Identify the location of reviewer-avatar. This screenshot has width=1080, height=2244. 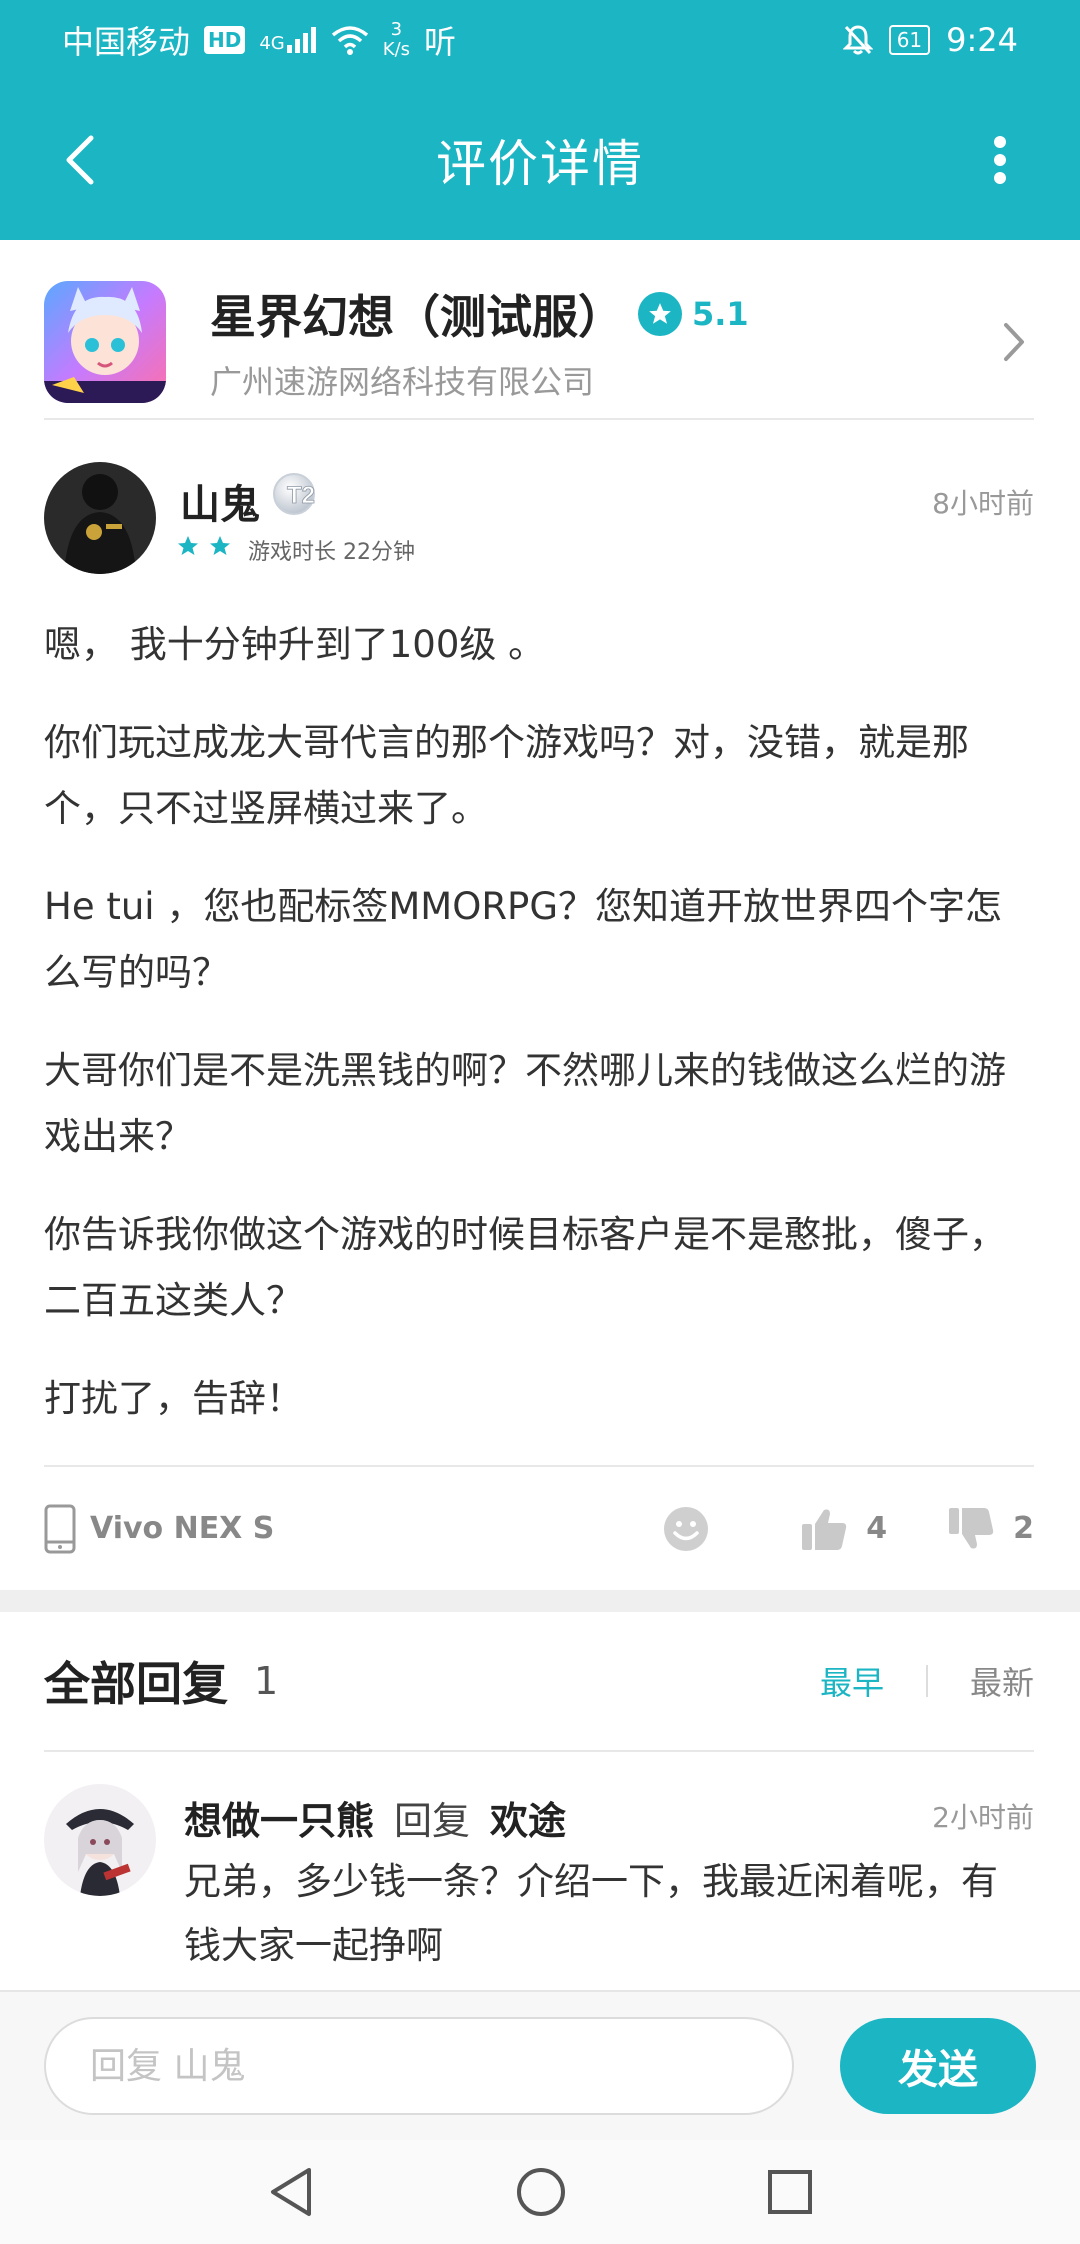
(100, 518).